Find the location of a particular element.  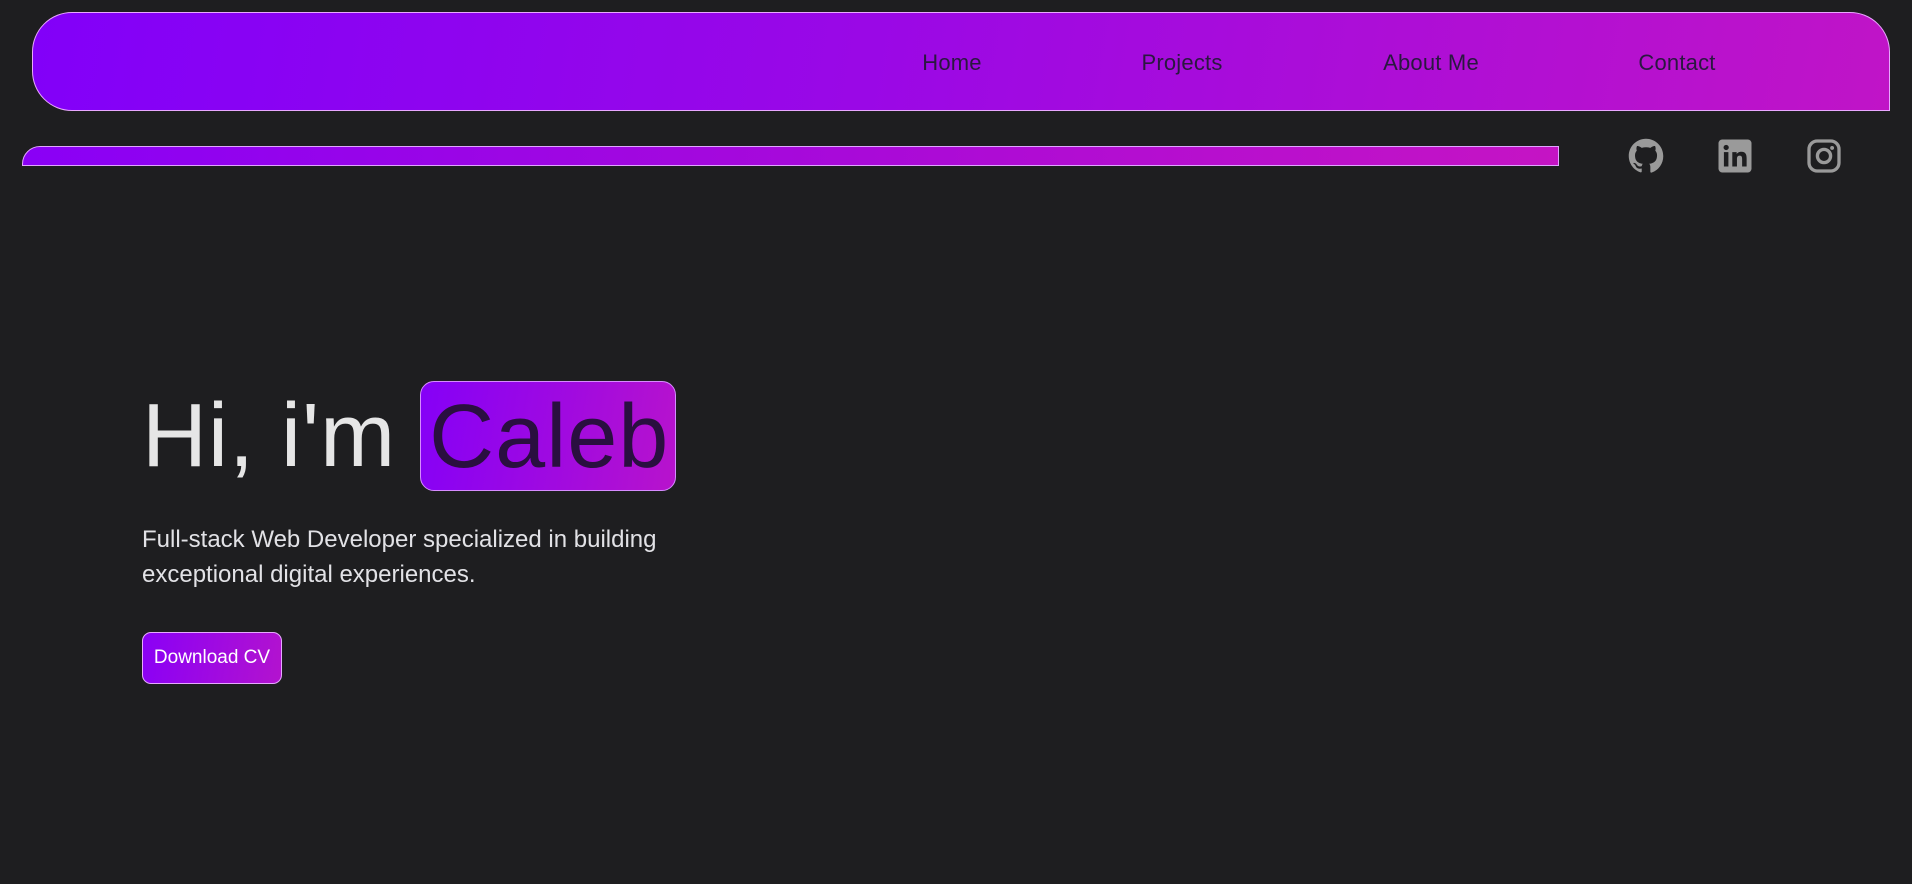

linkedin-icon is located at coordinates (1735, 156).